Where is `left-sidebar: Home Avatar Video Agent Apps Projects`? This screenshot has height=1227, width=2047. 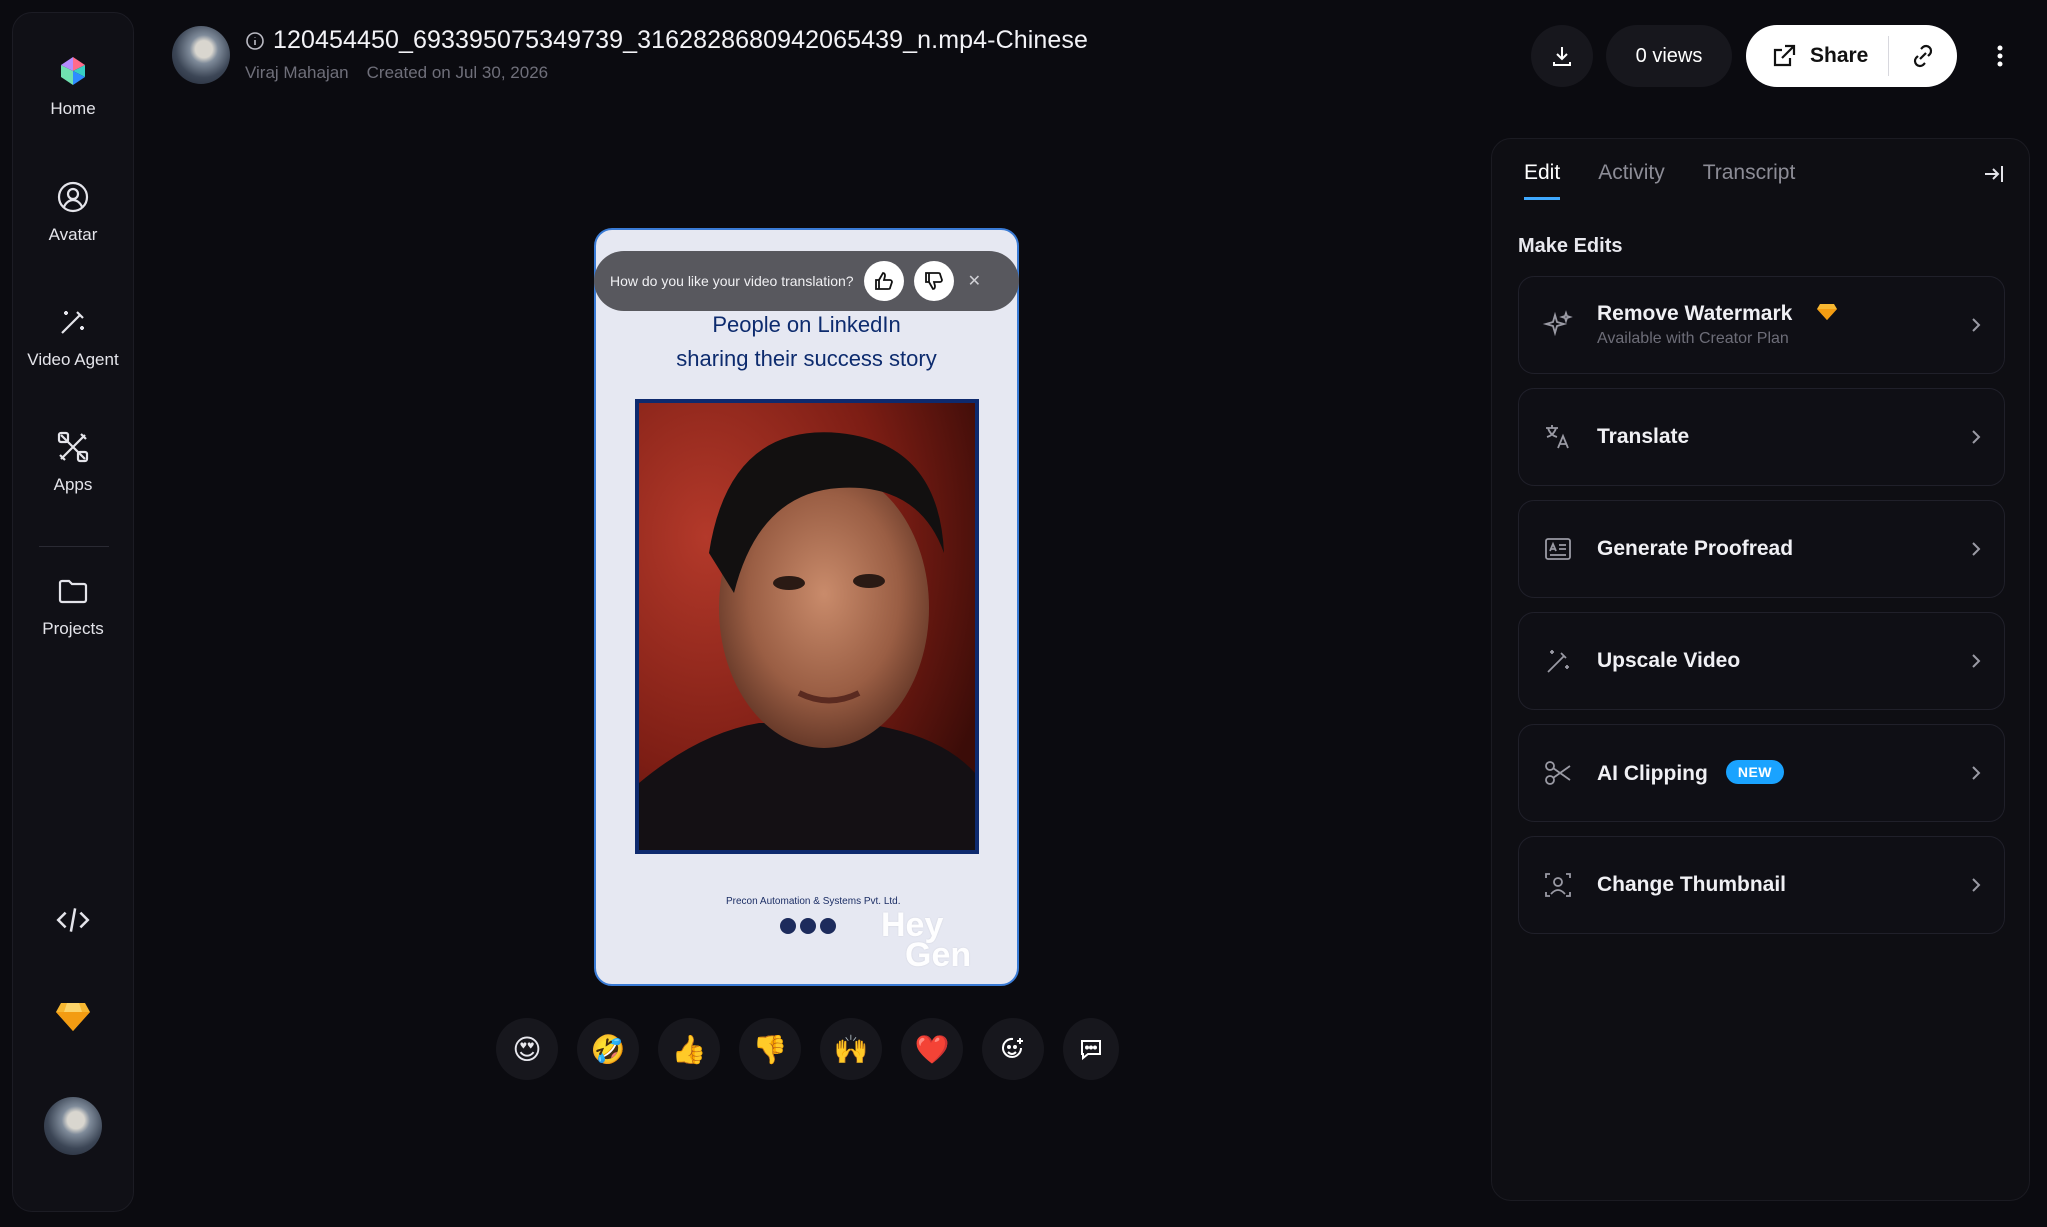 left-sidebar: Home Avatar Video Agent Apps Projects is located at coordinates (73, 612).